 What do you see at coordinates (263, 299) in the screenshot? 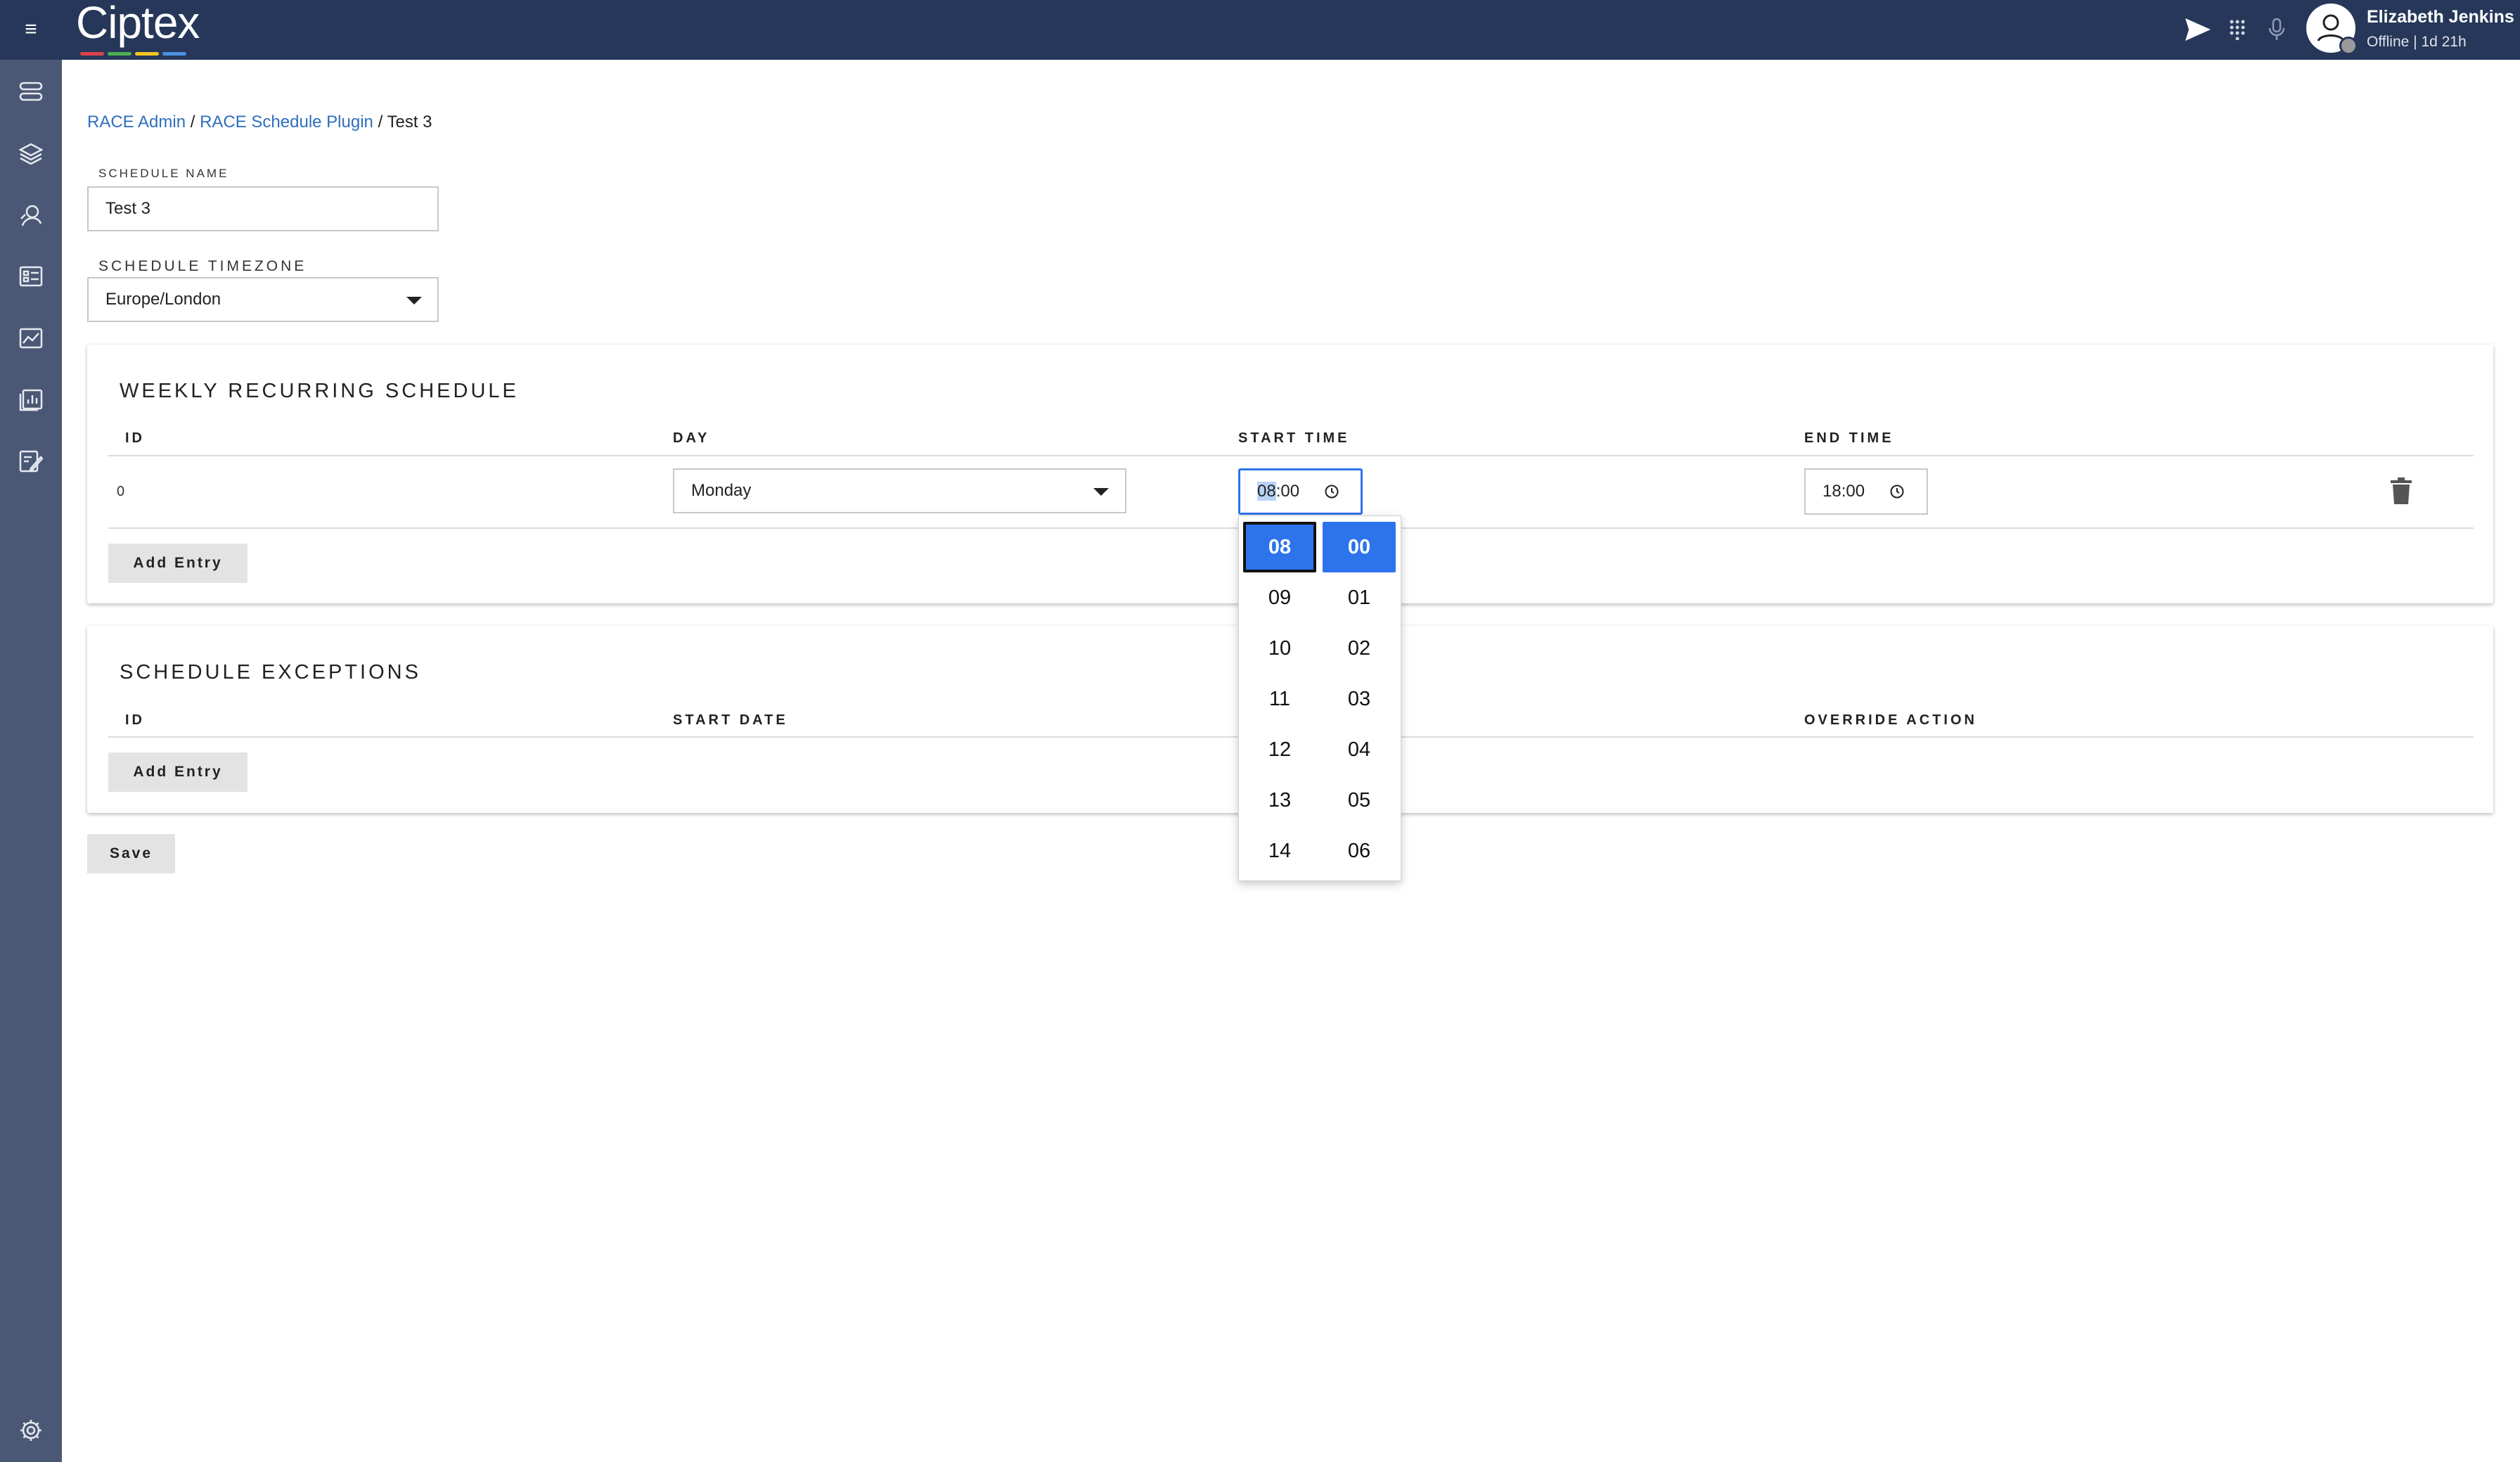
I see `timezone-select: Europe/London` at bounding box center [263, 299].